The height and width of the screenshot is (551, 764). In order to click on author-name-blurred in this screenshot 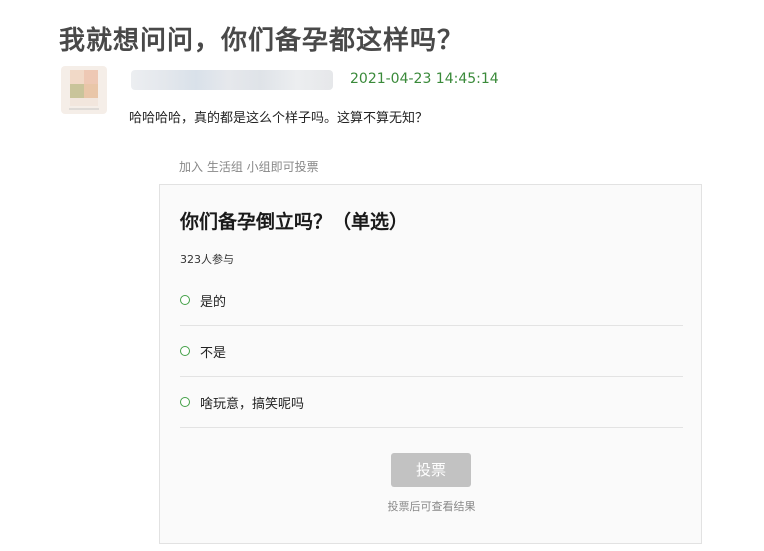, I will do `click(232, 80)`.